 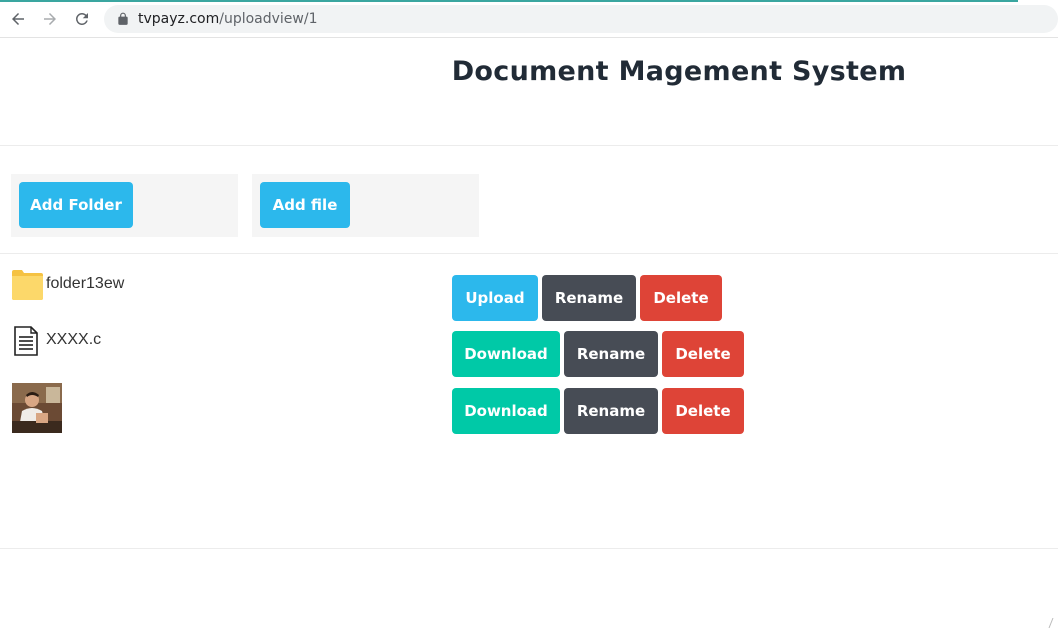 I want to click on page-title: Document Magement System, so click(x=679, y=71).